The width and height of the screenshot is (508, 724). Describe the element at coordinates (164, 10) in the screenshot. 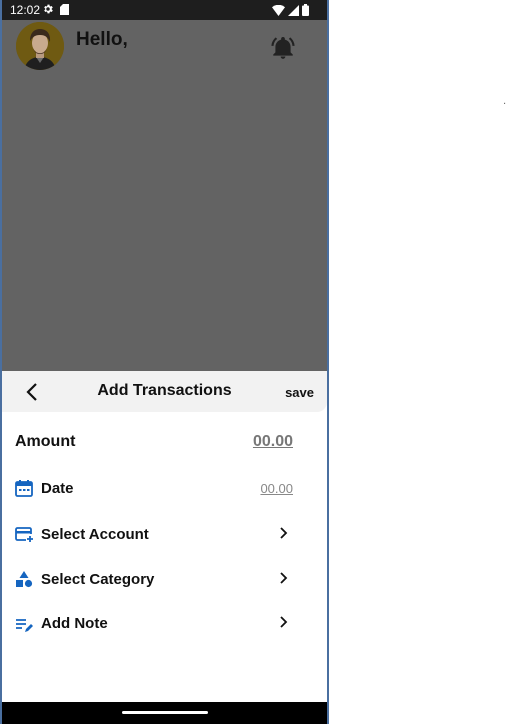

I see `status-bar: 12:02` at that location.